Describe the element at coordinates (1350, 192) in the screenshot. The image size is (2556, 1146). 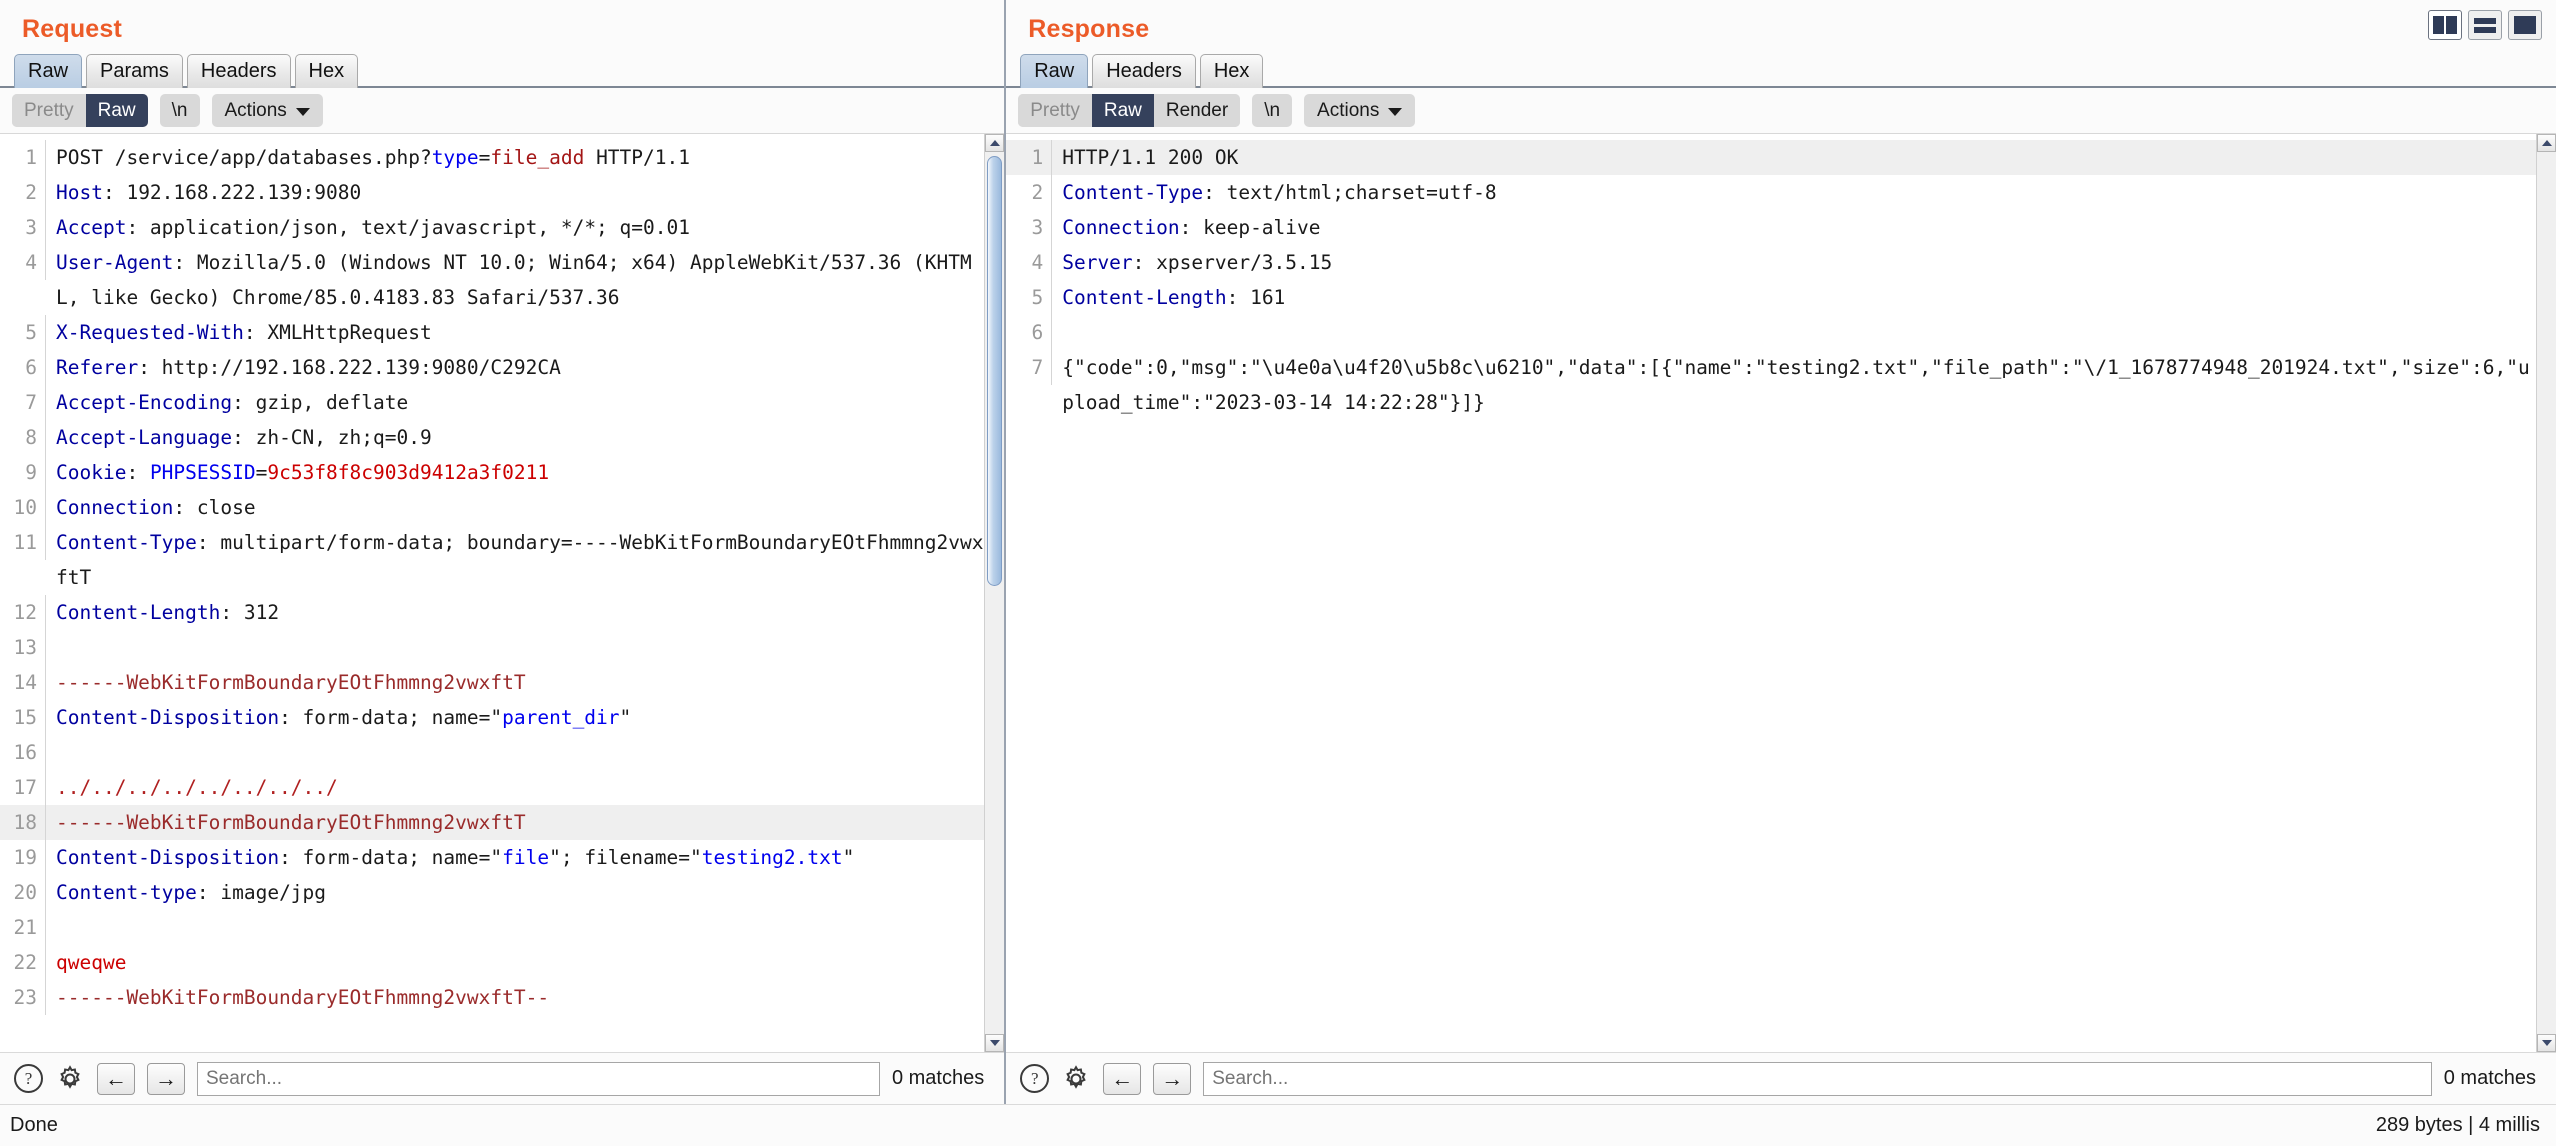
I see `code-token: : text/html;charset=utf-8` at that location.